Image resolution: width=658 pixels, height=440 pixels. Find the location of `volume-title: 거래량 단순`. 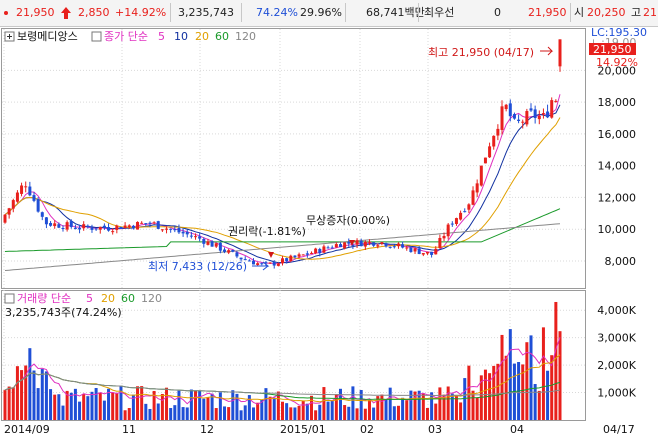

volume-title: 거래량 단순 is located at coordinates (44, 298).